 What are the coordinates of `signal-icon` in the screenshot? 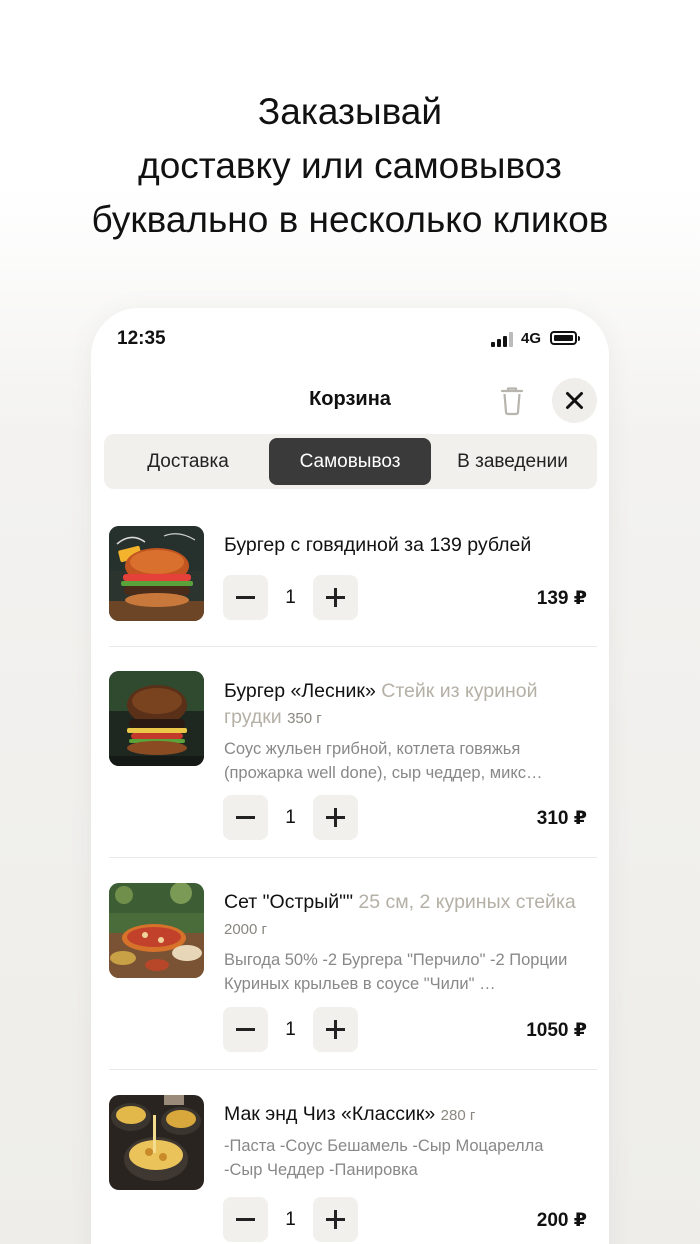 It's located at (502, 339).